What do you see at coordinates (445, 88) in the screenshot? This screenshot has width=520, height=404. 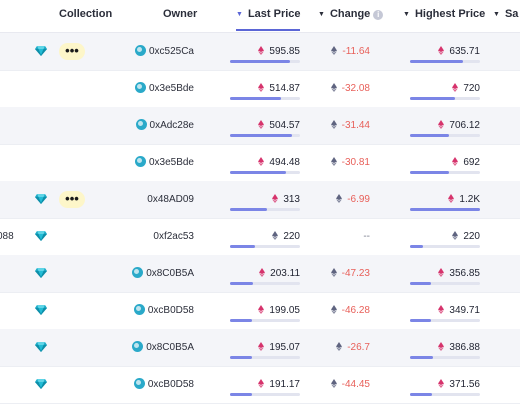 I see `highest-price-cell: 720` at bounding box center [445, 88].